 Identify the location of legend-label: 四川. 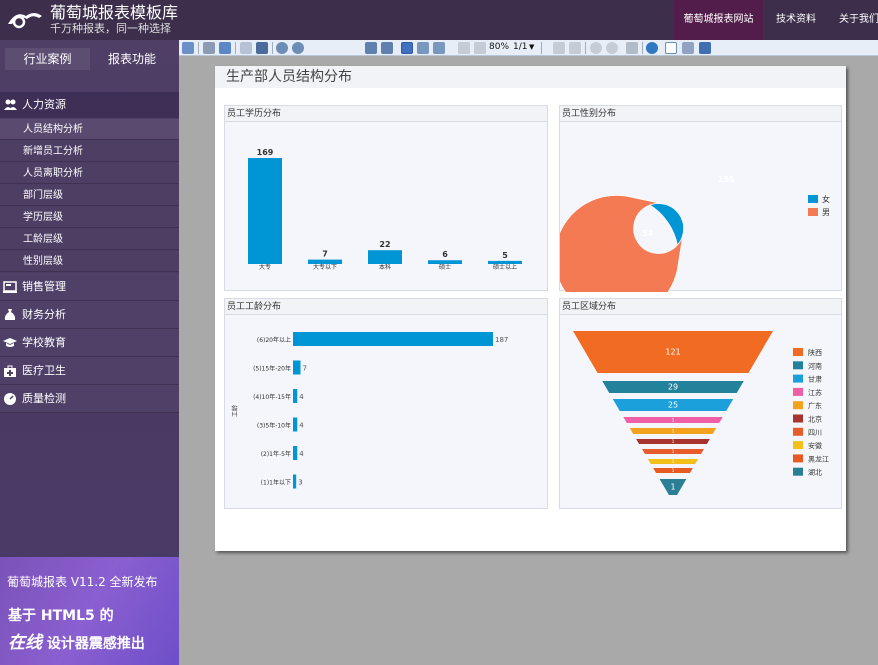
(815, 433).